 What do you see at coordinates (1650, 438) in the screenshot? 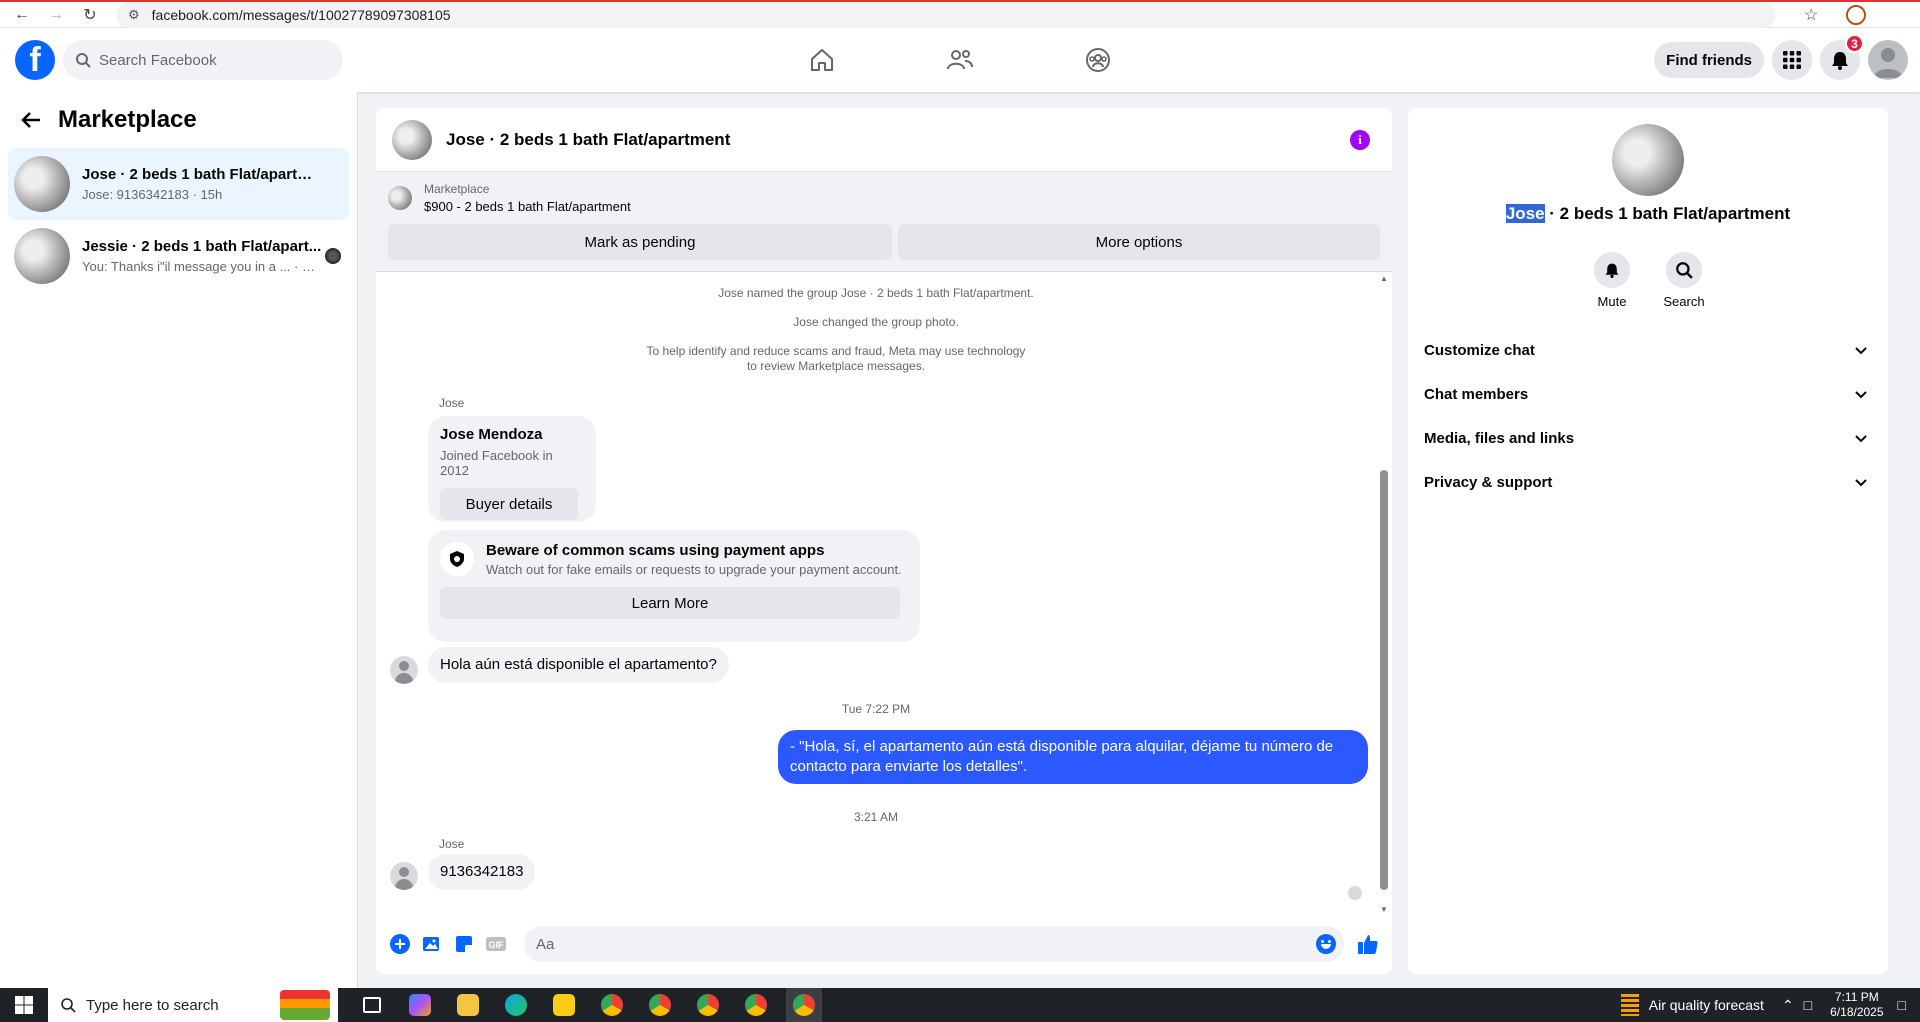
I see `media-files-links-item: Media, files and links` at bounding box center [1650, 438].